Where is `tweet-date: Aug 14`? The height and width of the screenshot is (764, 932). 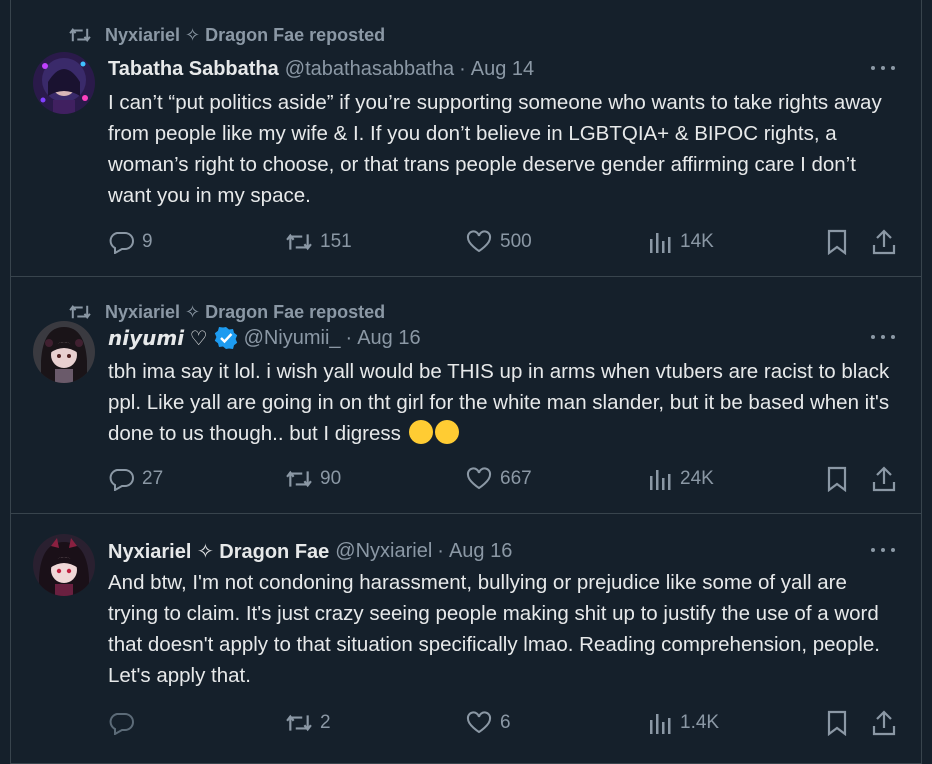 tweet-date: Aug 14 is located at coordinates (502, 69).